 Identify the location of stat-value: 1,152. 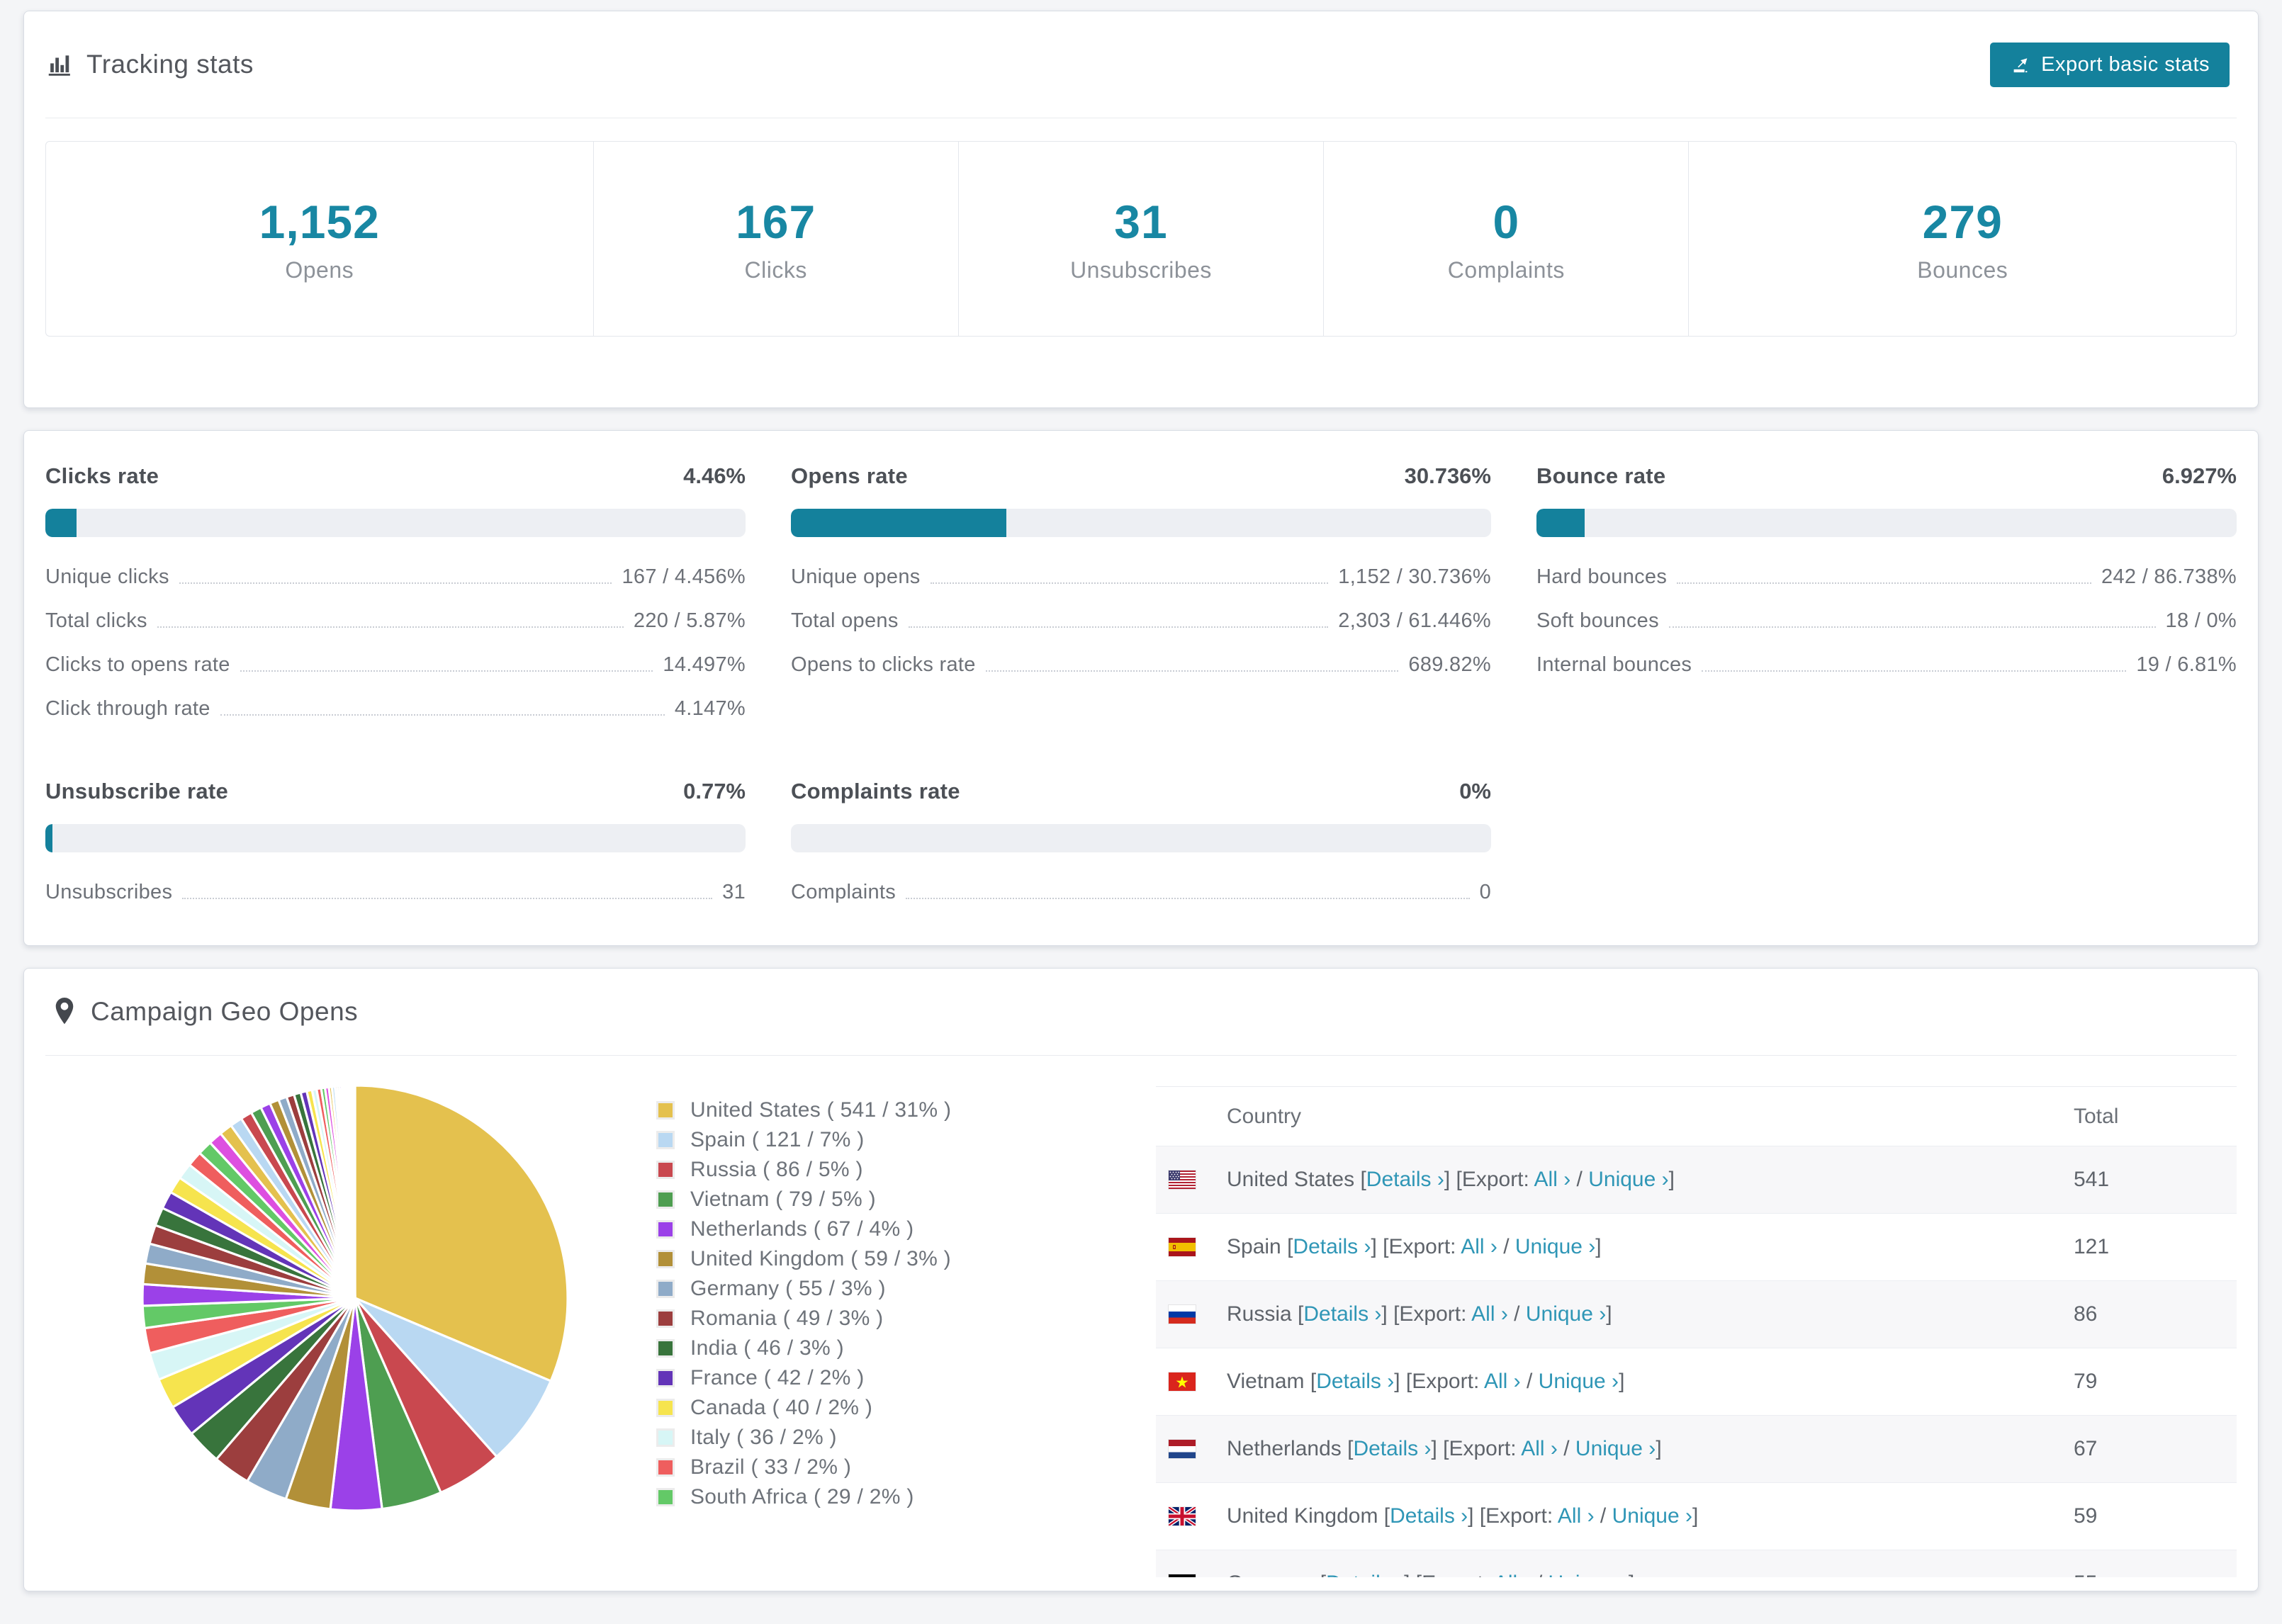
(320, 221).